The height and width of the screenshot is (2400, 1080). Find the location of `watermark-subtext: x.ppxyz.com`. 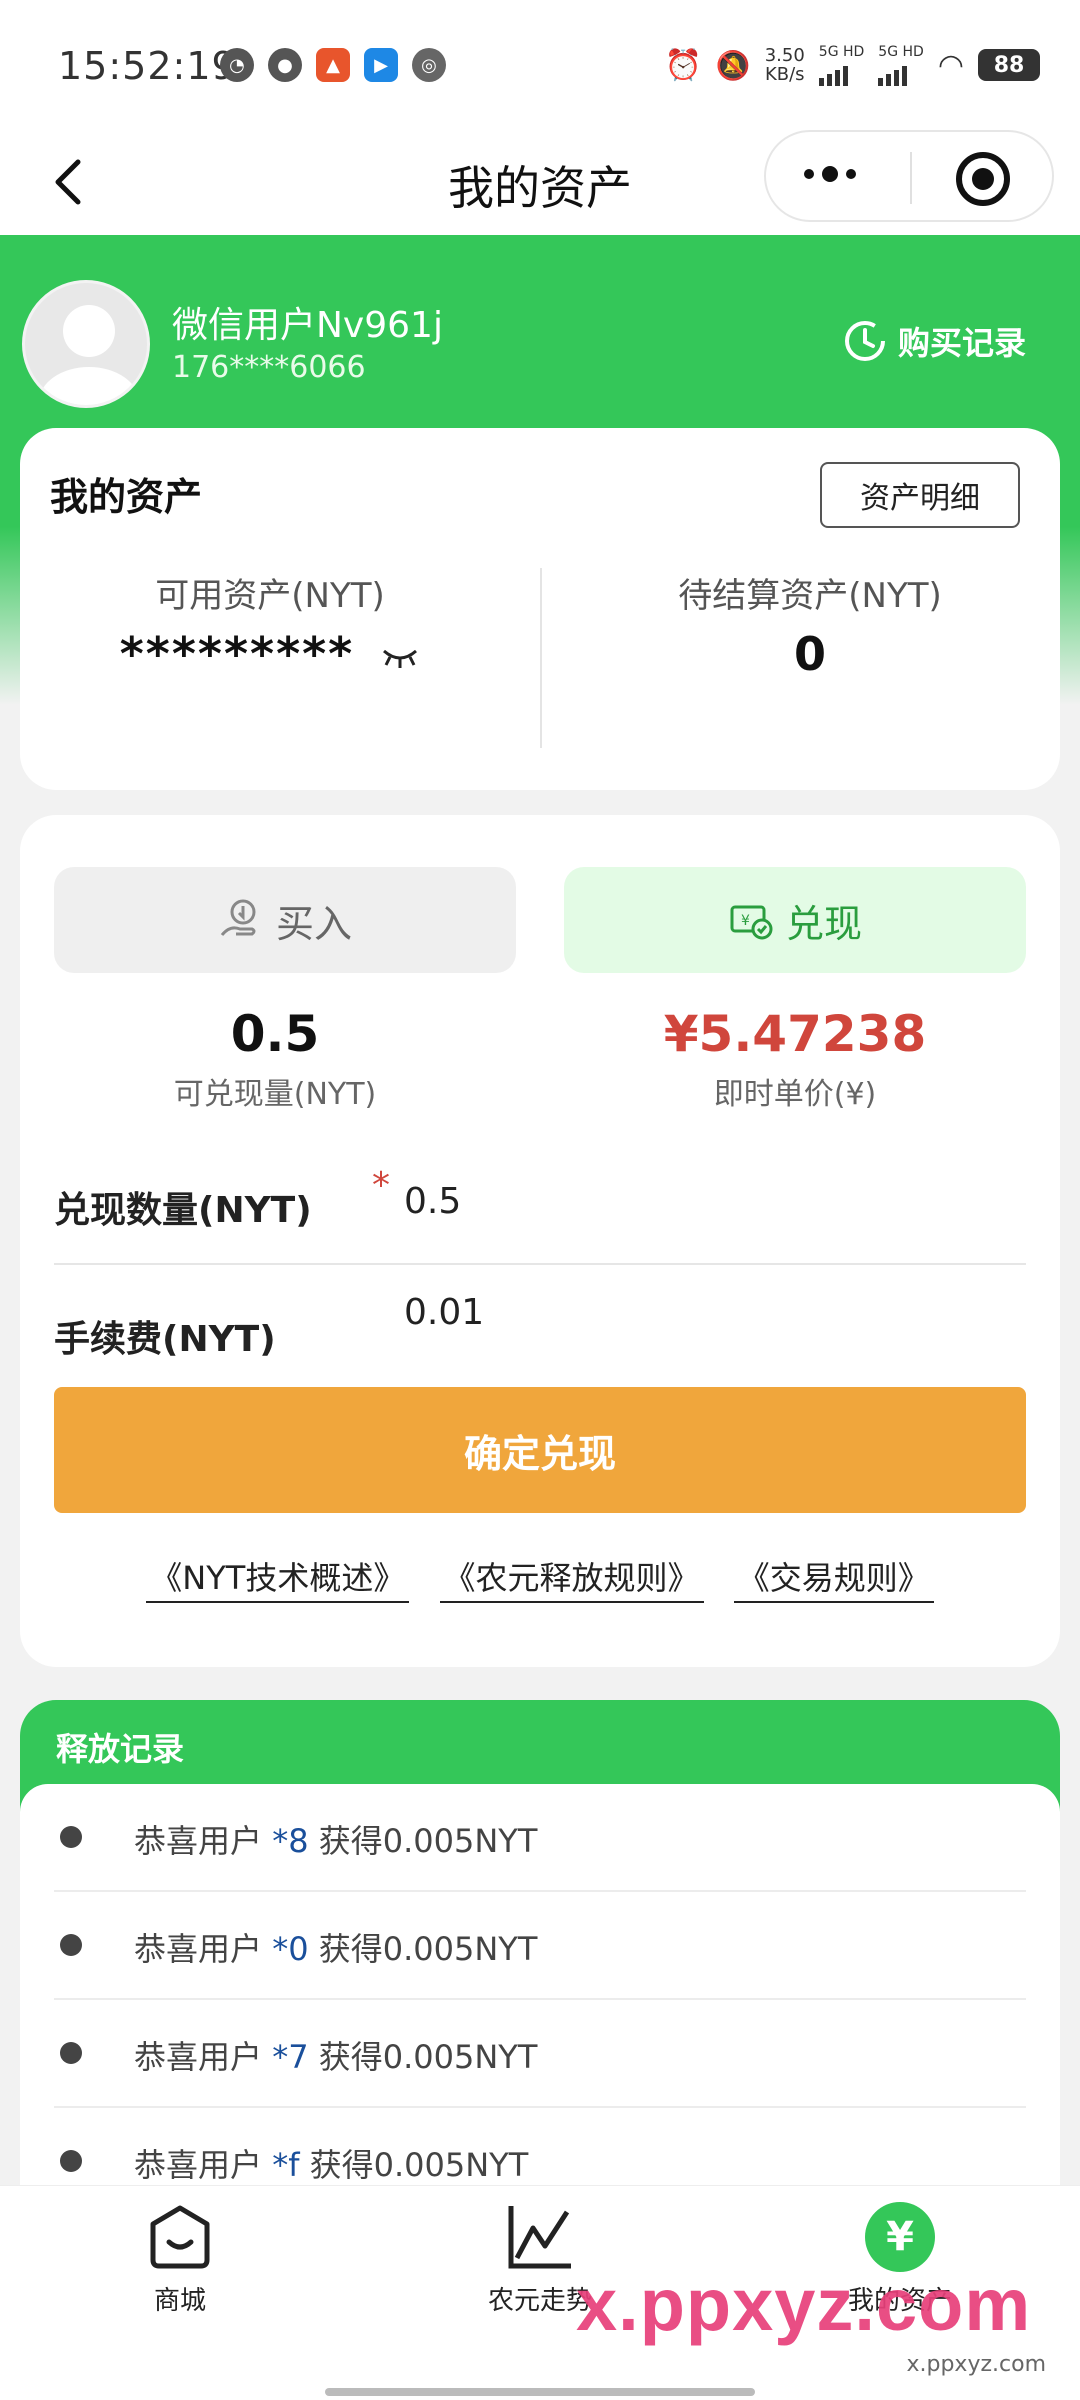

watermark-subtext: x.ppxyz.com is located at coordinates (976, 2364).